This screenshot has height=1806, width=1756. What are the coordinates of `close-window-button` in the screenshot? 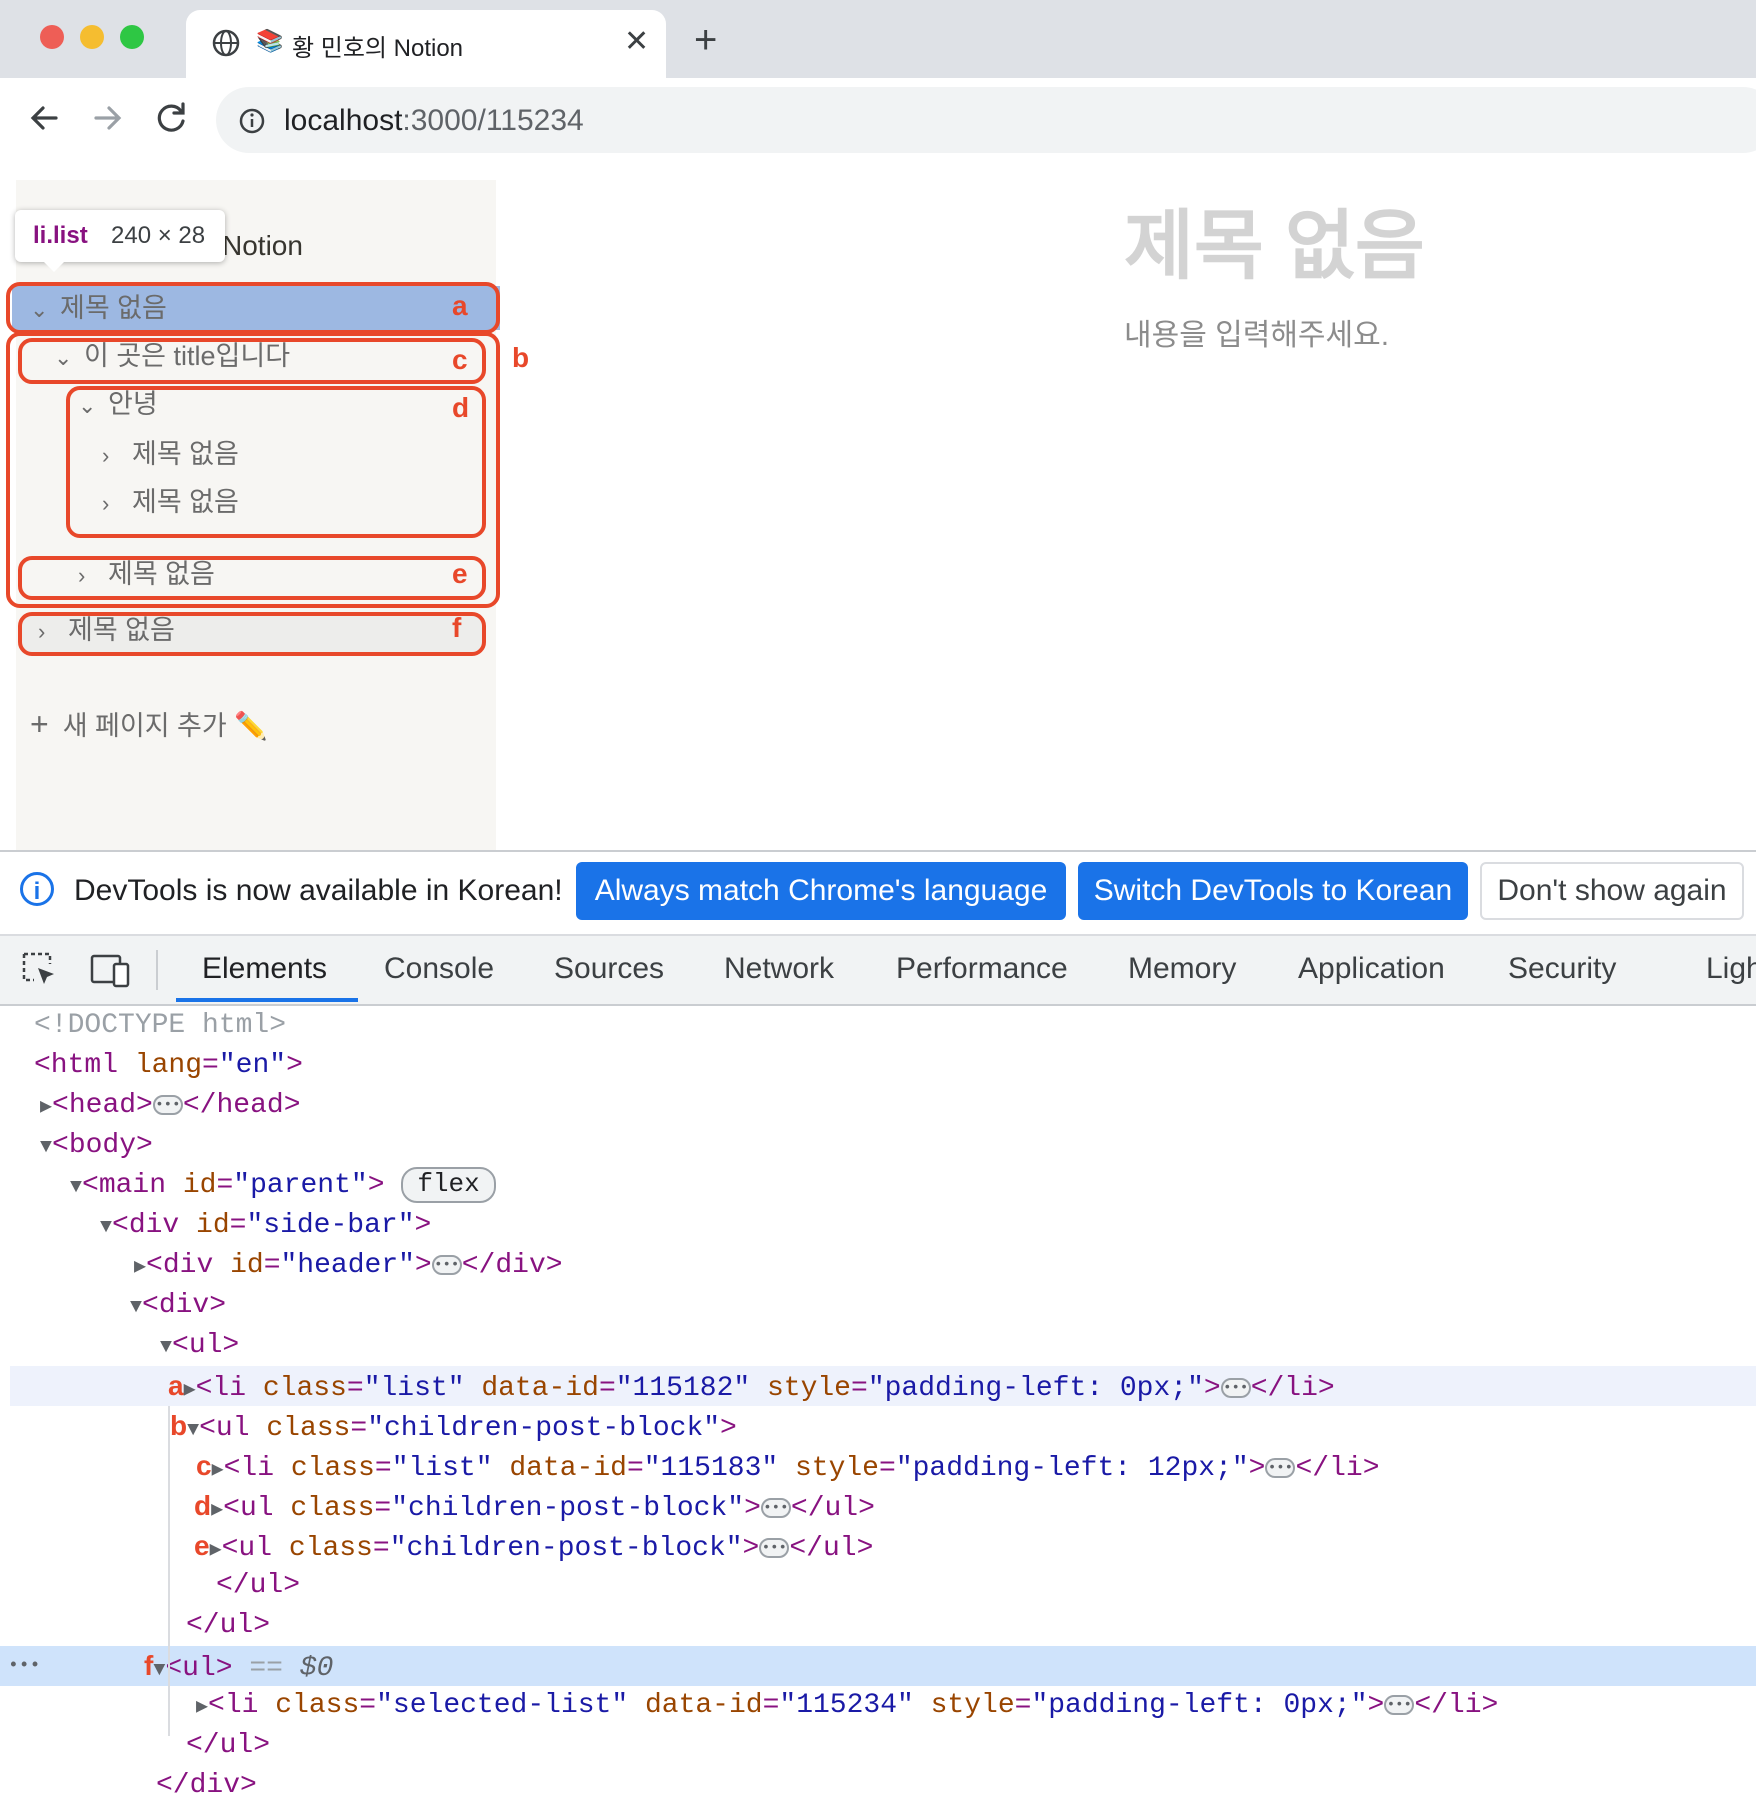 It's located at (52, 37).